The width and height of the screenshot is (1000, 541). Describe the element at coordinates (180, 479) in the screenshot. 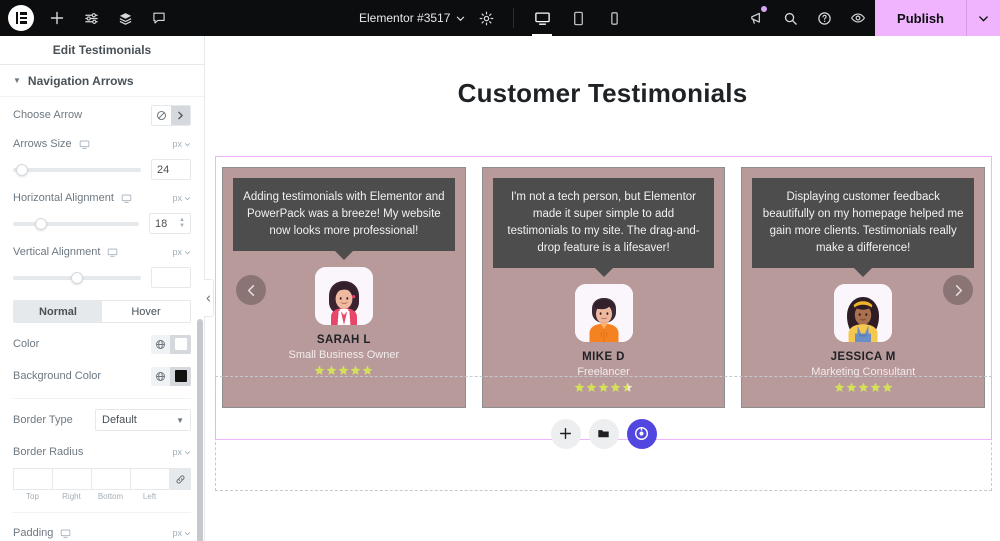

I see `border-radius-link-icon` at that location.